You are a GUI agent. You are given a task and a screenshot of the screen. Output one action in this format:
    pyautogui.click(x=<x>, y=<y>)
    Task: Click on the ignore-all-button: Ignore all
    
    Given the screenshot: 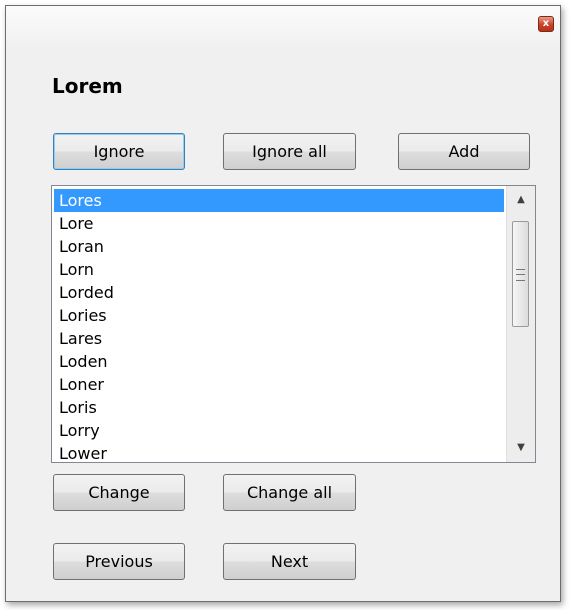 What is the action you would take?
    pyautogui.click(x=289, y=151)
    